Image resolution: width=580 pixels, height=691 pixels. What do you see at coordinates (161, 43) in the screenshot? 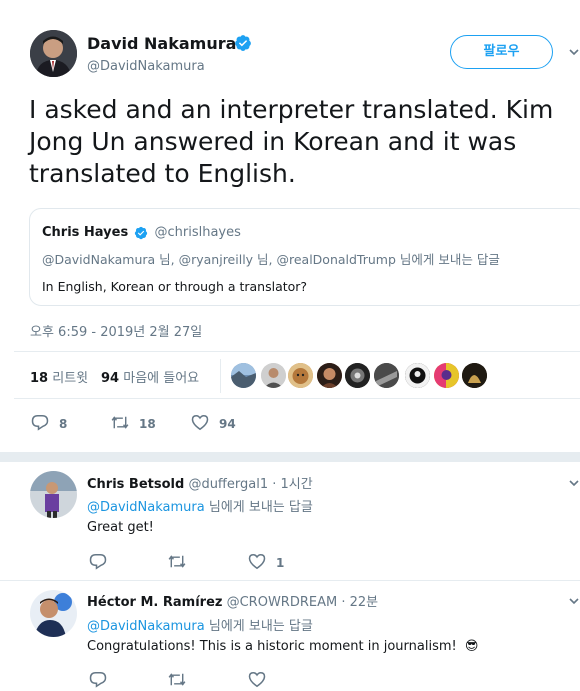
I see `author-name: David Nakamura` at bounding box center [161, 43].